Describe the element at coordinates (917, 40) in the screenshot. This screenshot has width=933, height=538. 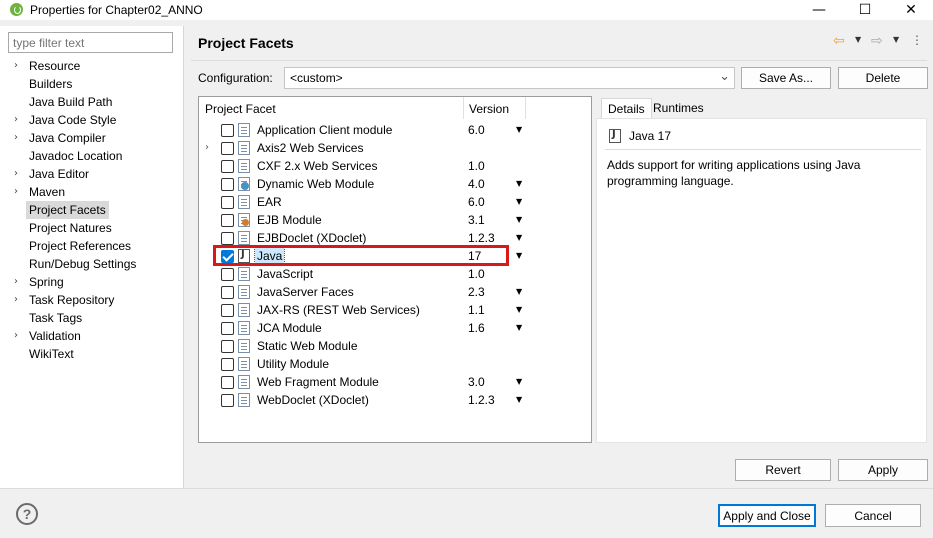
I see `view-menu-icon: ⋮` at that location.